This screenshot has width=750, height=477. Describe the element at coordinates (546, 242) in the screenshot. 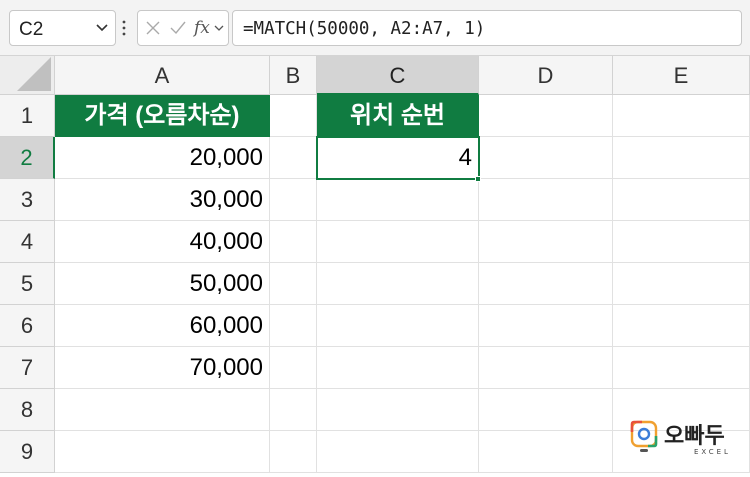

I see `cell-d4` at that location.